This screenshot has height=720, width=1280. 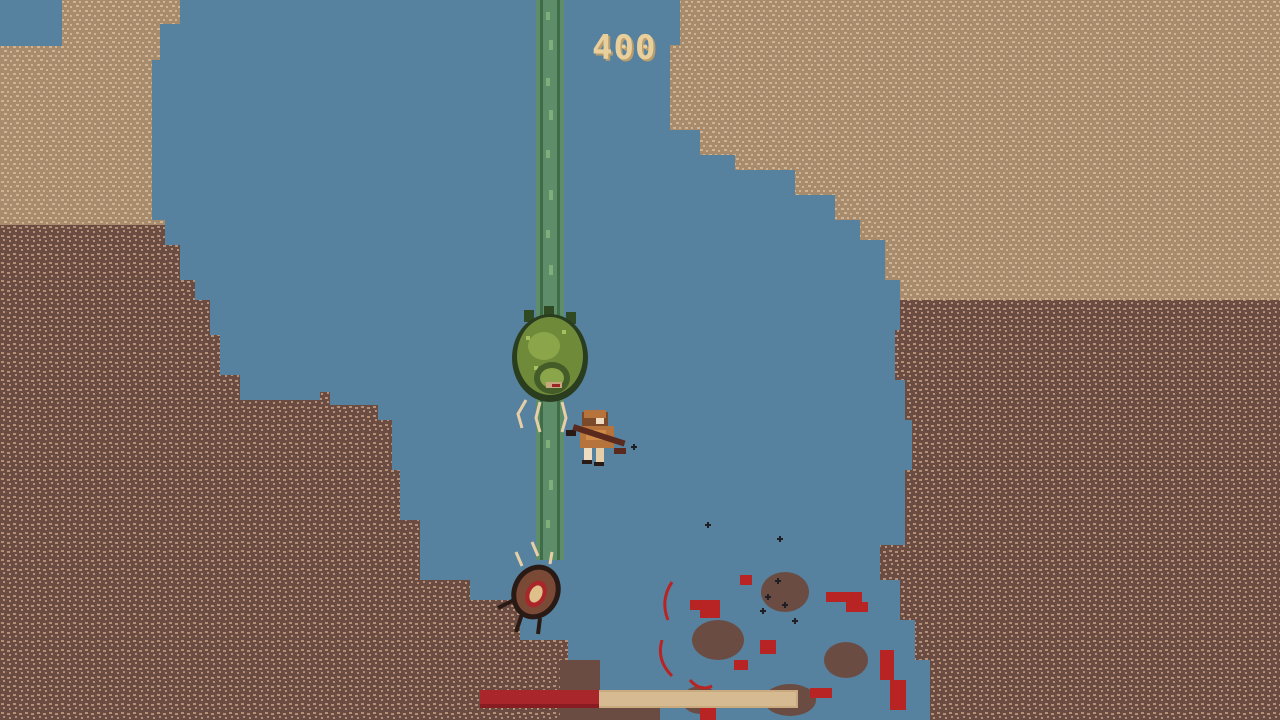 I want to click on health-bar-fill, so click(x=540, y=699).